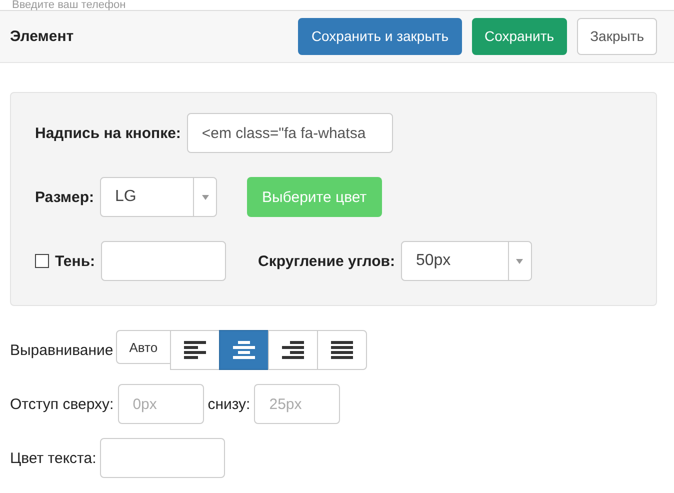  What do you see at coordinates (42, 261) in the screenshot?
I see `checkbox` at bounding box center [42, 261].